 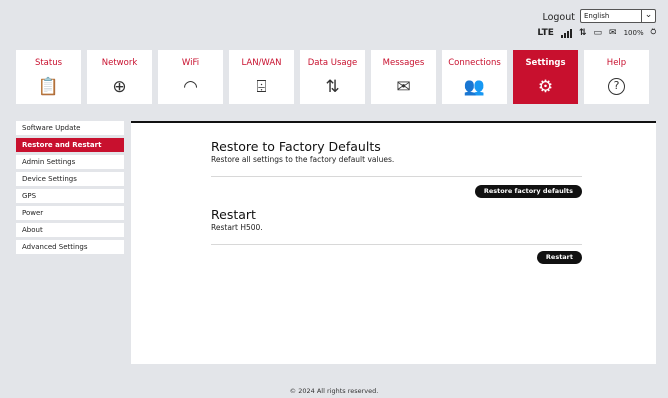 I want to click on nav-tile-messages: Messages ✉, so click(x=403, y=77).